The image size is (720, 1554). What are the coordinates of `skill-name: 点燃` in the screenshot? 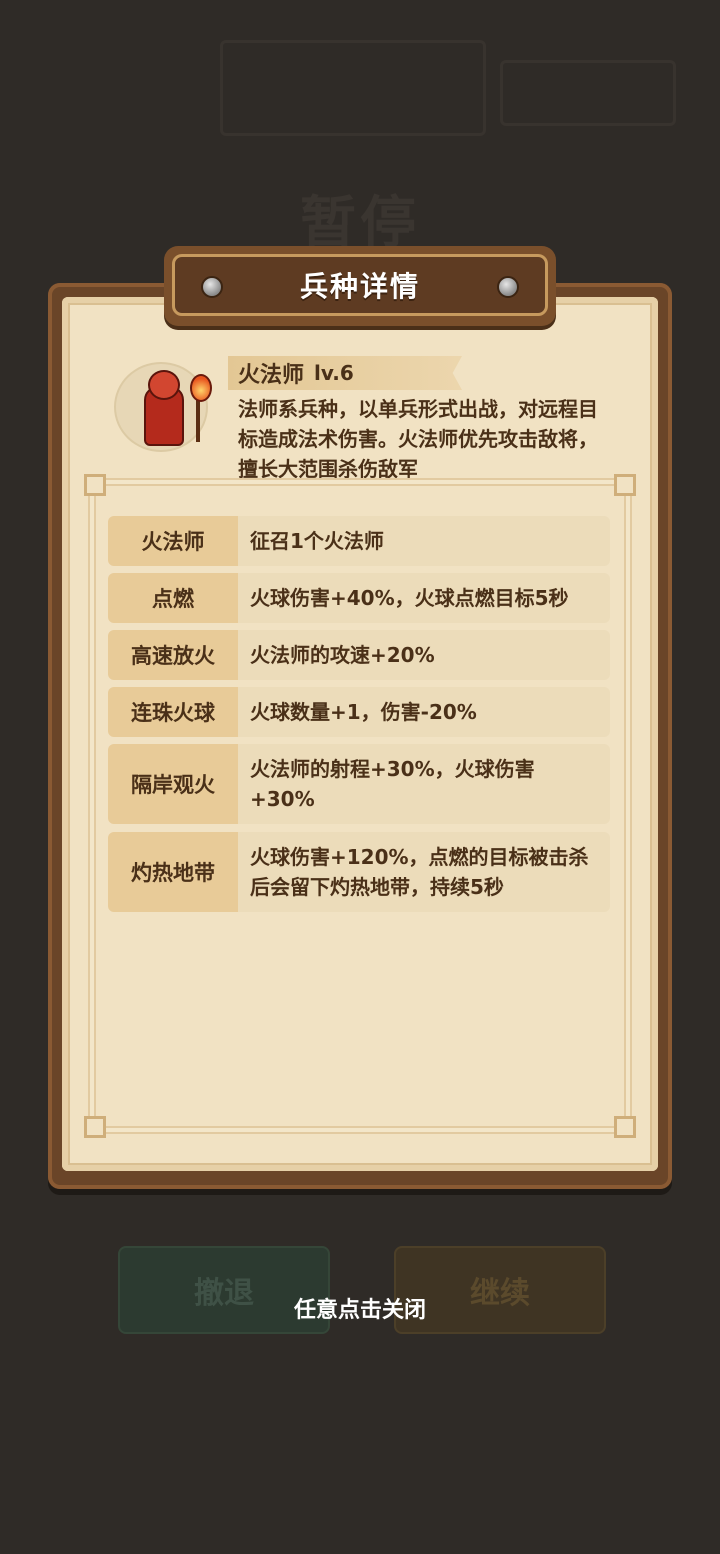 It's located at (173, 598).